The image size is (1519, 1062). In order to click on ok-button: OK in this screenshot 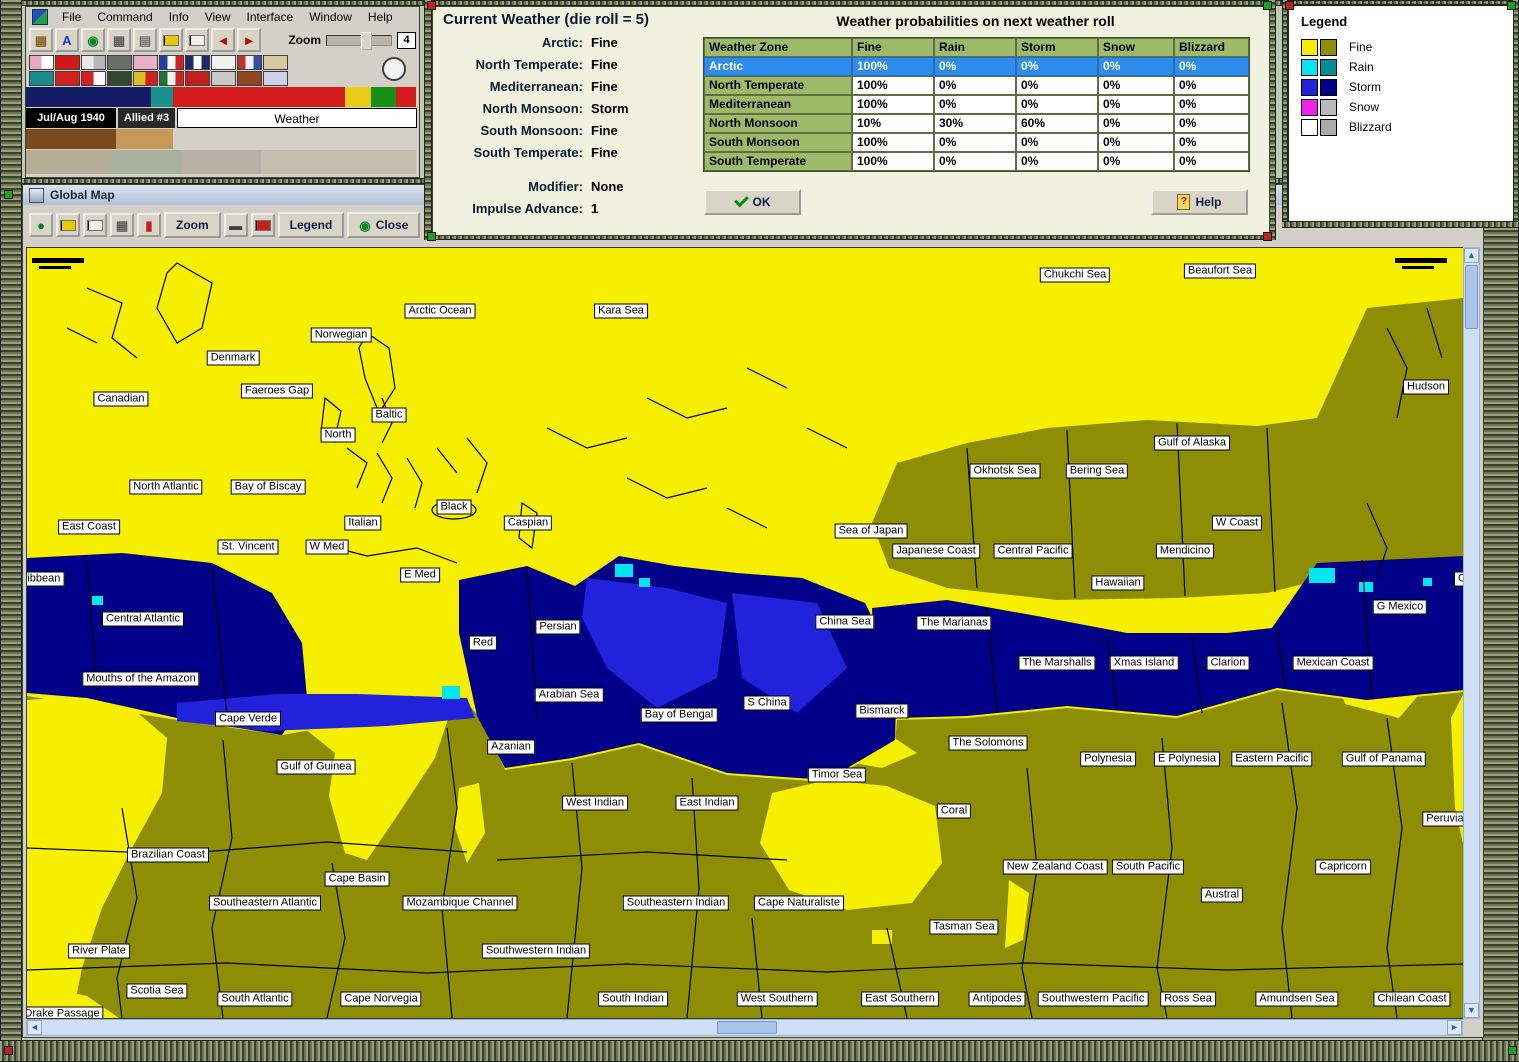, I will do `click(752, 202)`.